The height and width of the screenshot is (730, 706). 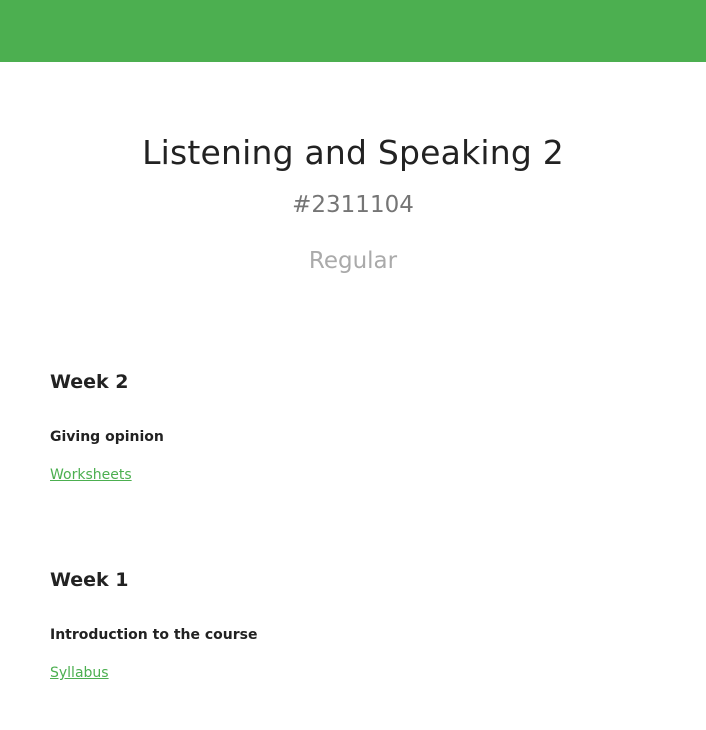 I want to click on week-title: Week 1, so click(x=89, y=580).